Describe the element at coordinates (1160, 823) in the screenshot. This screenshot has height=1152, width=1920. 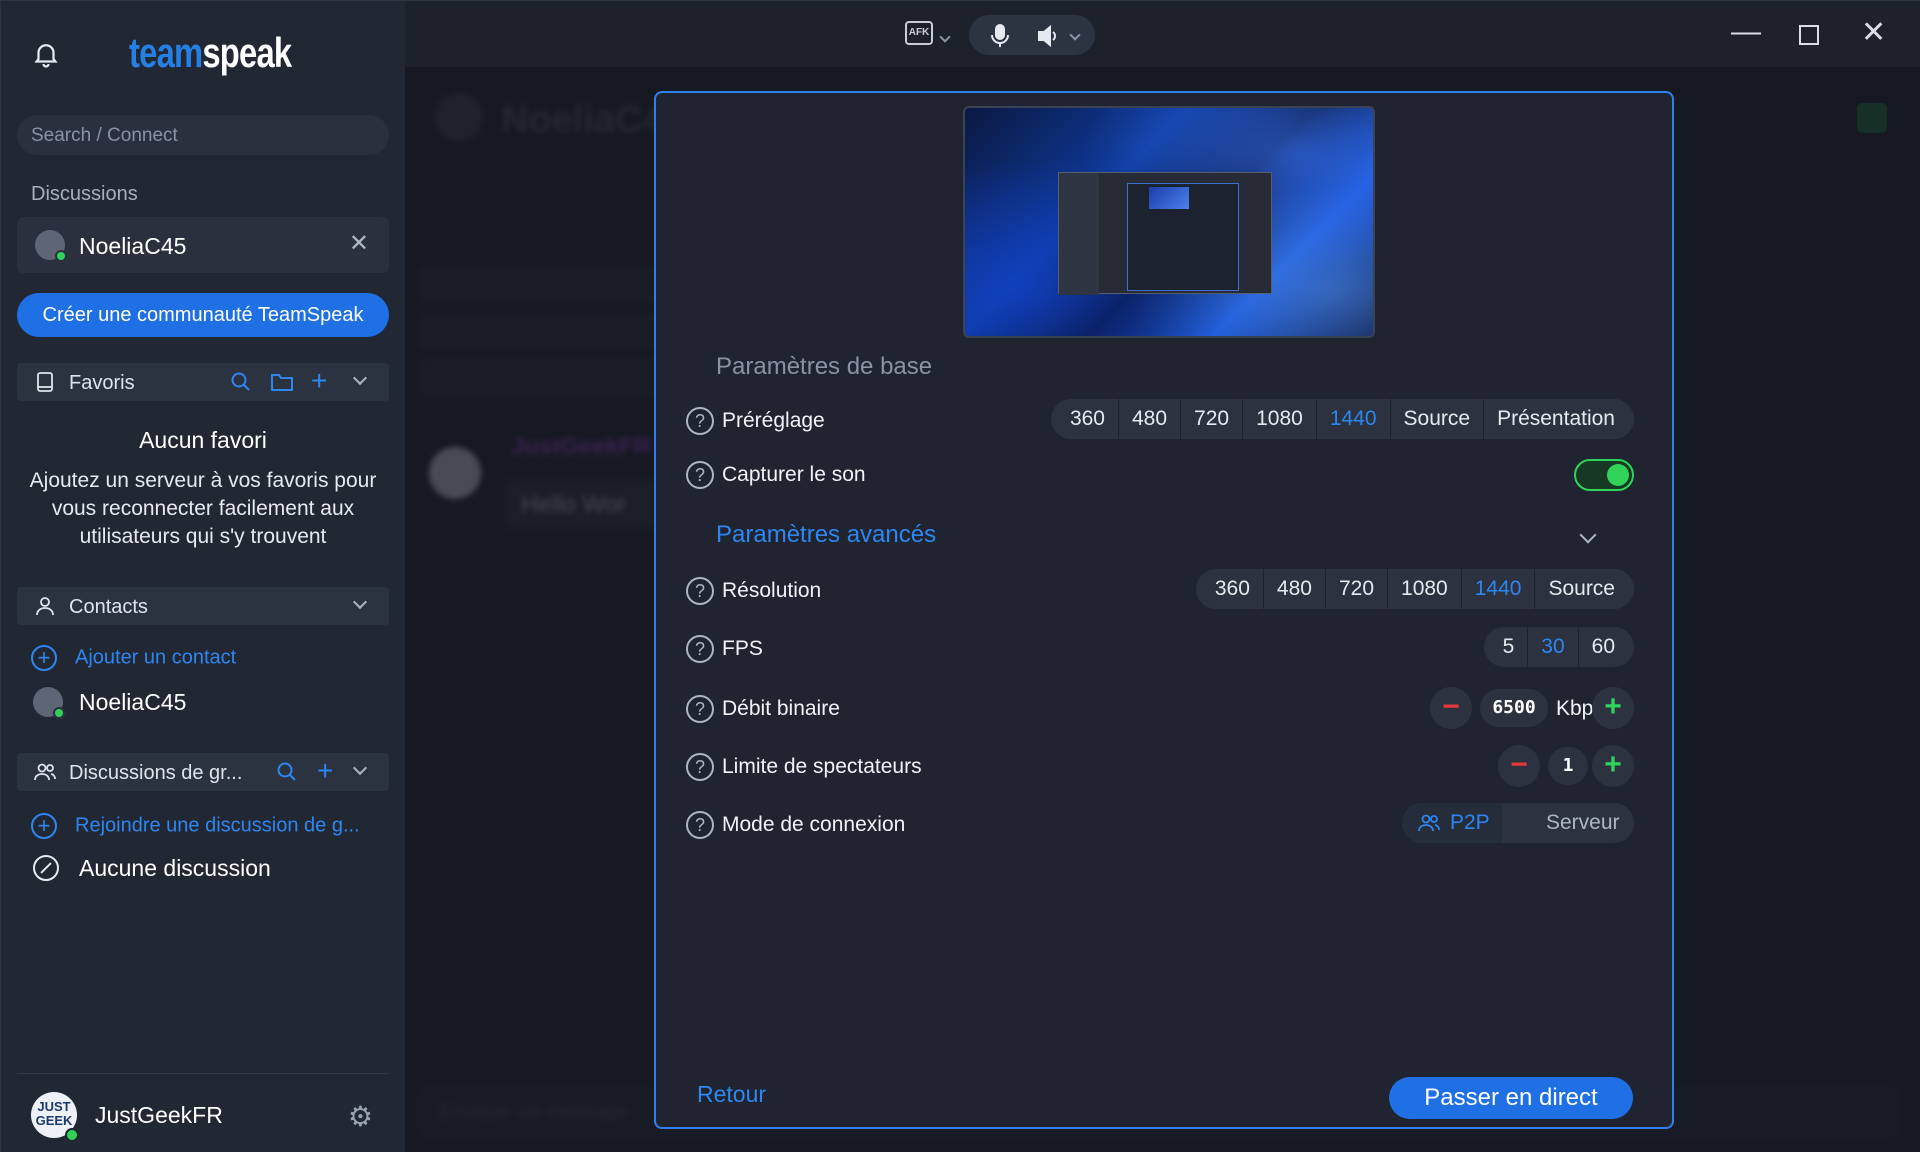
I see `connection-mode-row: ? Mode de connexion P2P Serveur` at that location.